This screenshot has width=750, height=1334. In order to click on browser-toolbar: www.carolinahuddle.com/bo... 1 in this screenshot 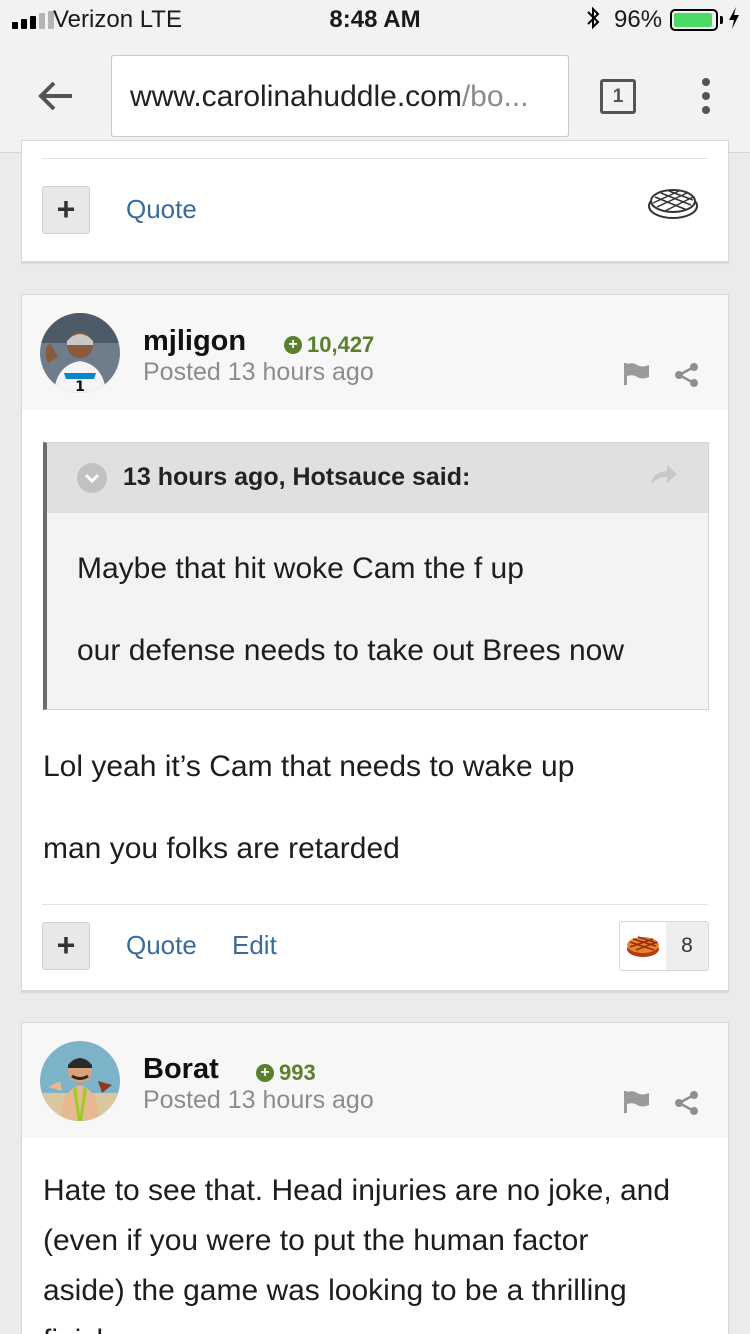, I will do `click(375, 96)`.